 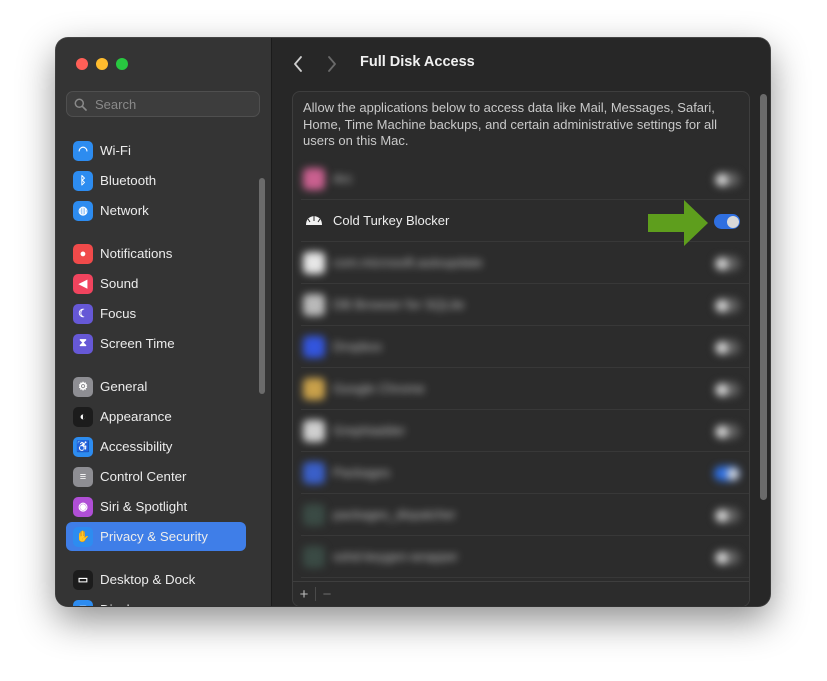 What do you see at coordinates (521, 305) in the screenshot?
I see `app-row: DB Browser for SQLite` at bounding box center [521, 305].